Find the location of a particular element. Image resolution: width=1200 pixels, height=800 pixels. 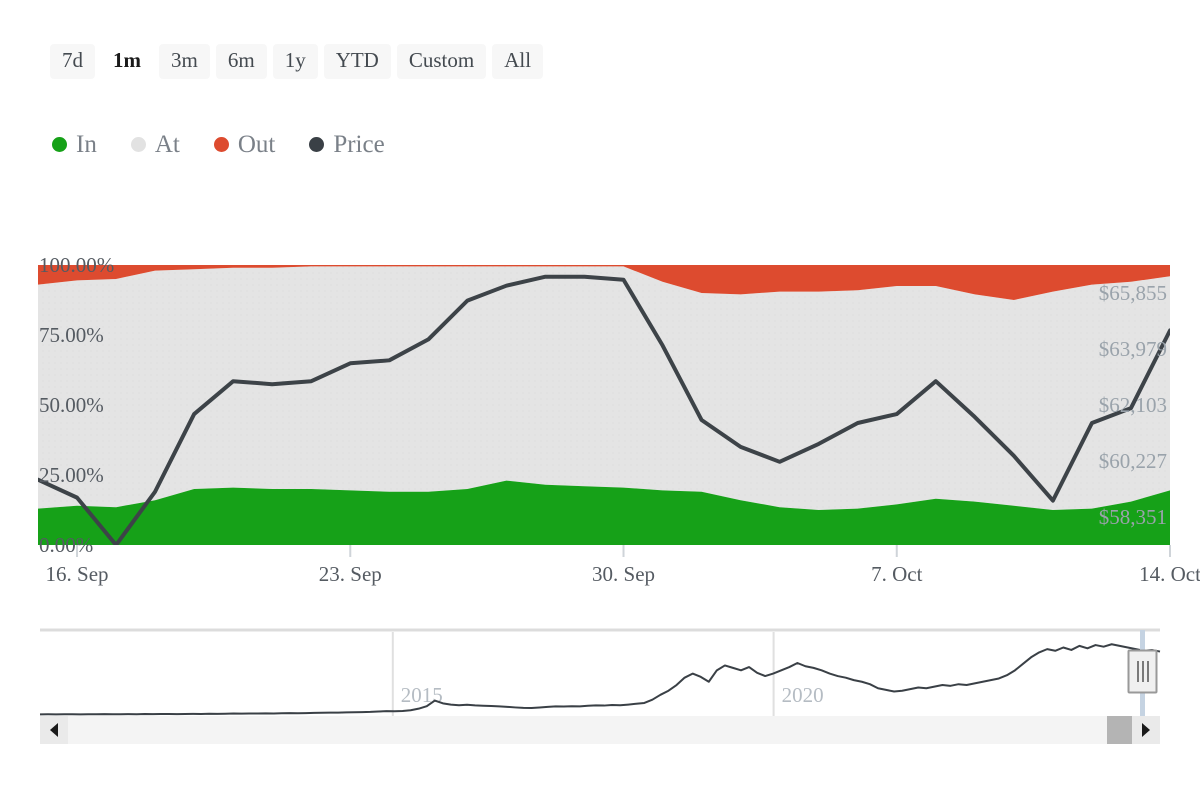

scrollbar-track is located at coordinates (600, 730).